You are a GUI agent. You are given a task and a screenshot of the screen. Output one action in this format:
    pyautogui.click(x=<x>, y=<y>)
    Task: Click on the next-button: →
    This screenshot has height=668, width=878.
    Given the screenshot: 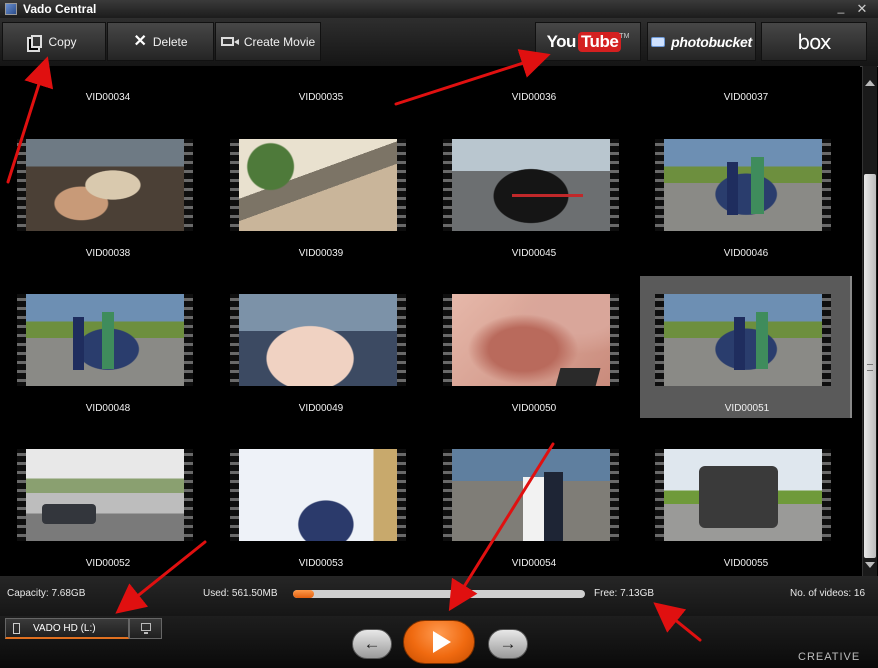 What is the action you would take?
    pyautogui.click(x=508, y=644)
    